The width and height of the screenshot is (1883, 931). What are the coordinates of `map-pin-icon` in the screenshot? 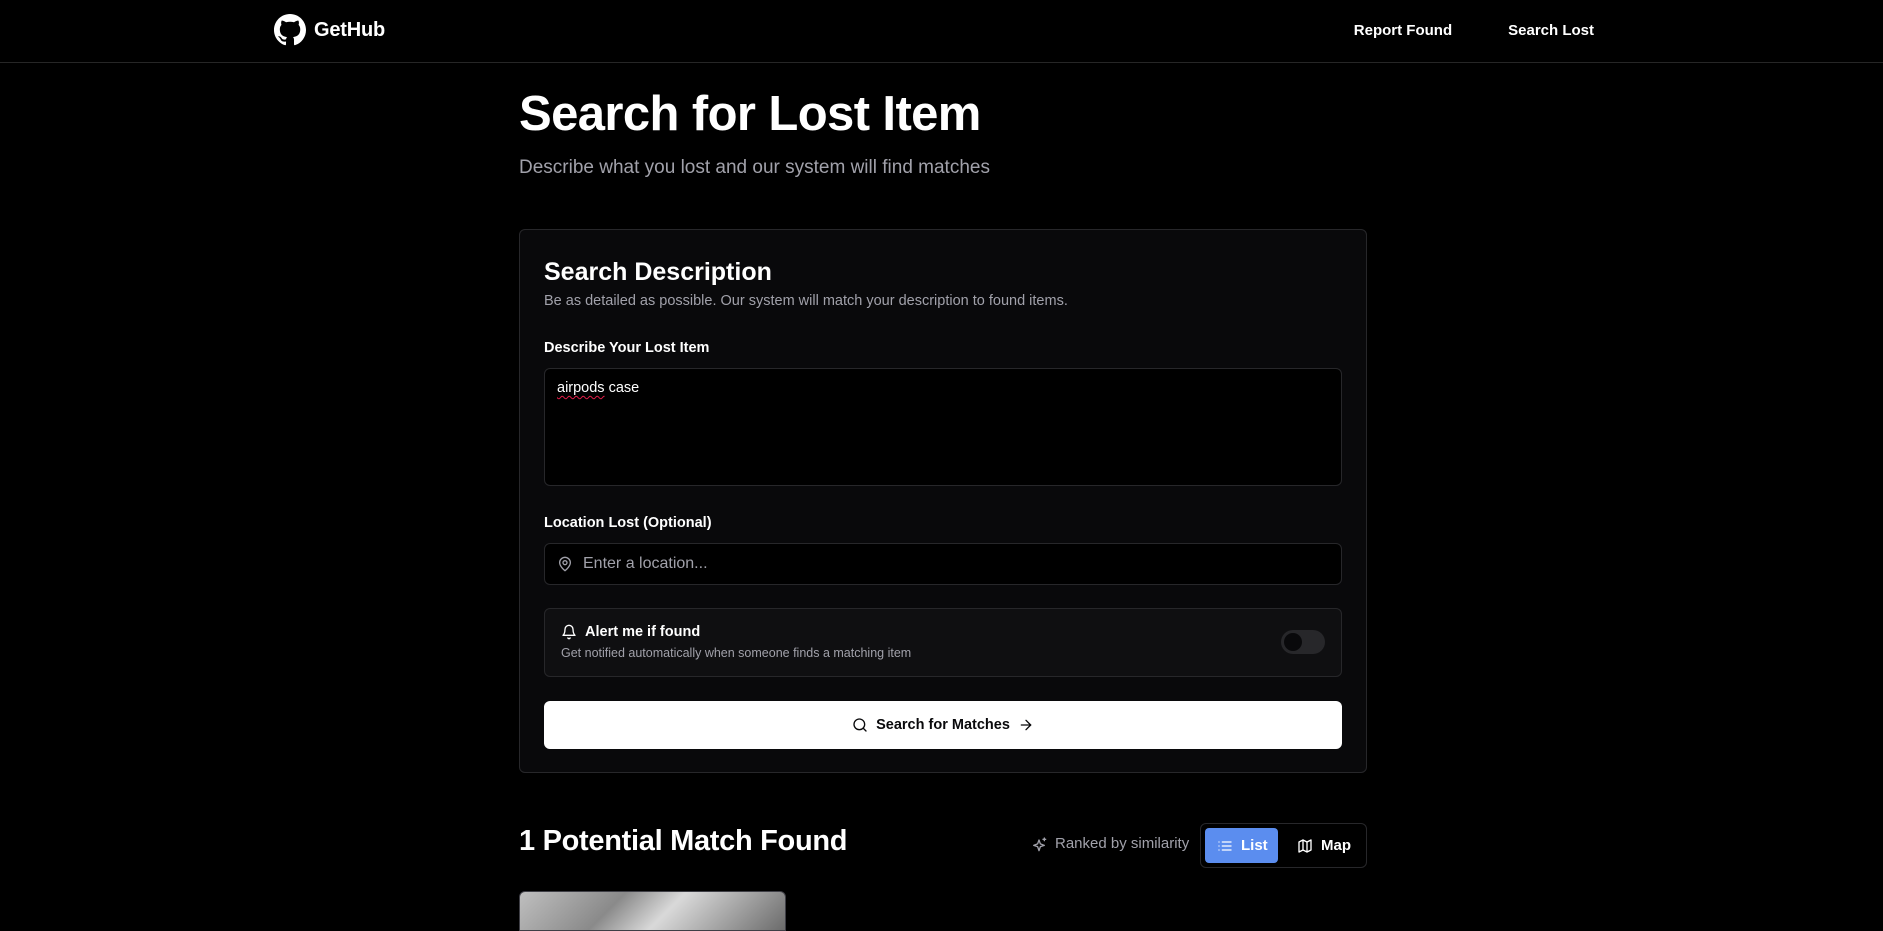 It's located at (565, 564).